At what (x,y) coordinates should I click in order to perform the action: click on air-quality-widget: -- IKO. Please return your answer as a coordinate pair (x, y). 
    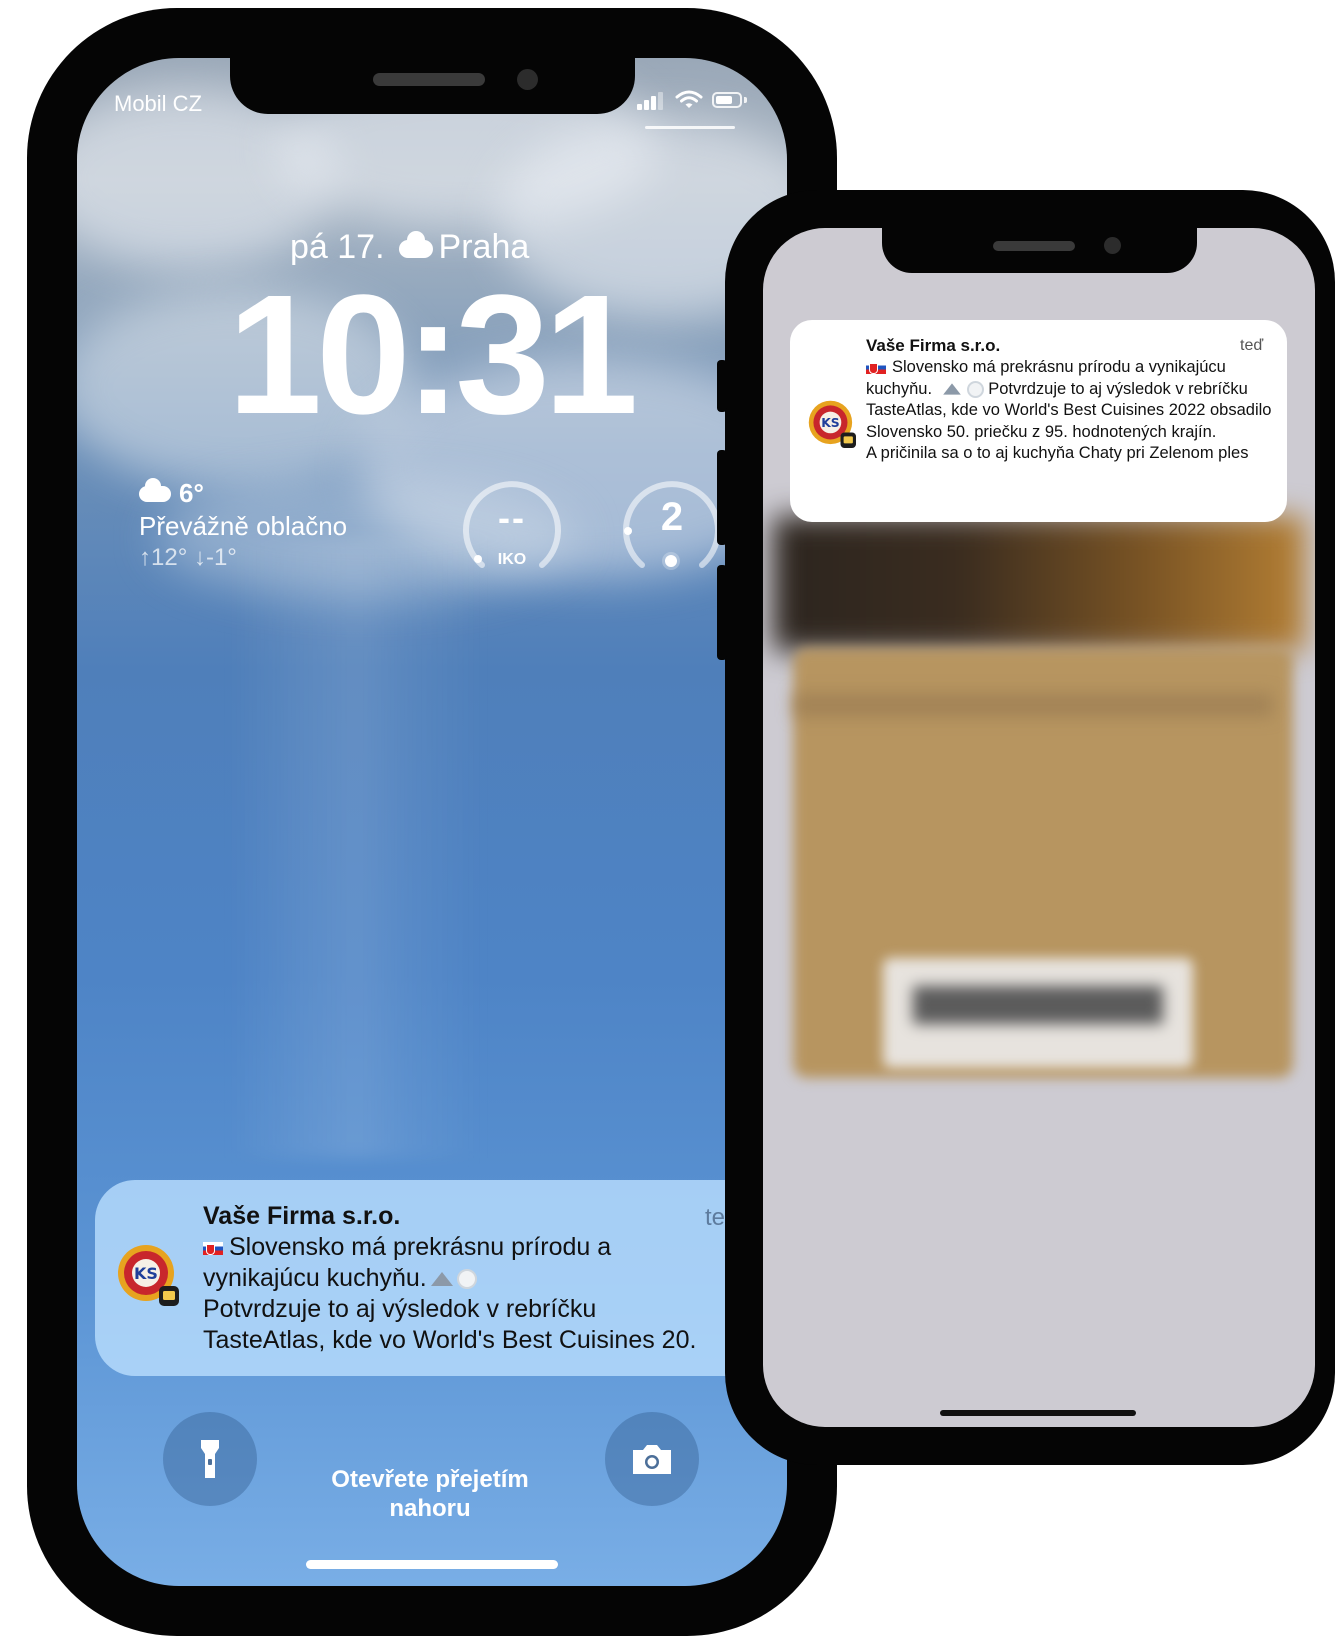
    Looking at the image, I should click on (512, 527).